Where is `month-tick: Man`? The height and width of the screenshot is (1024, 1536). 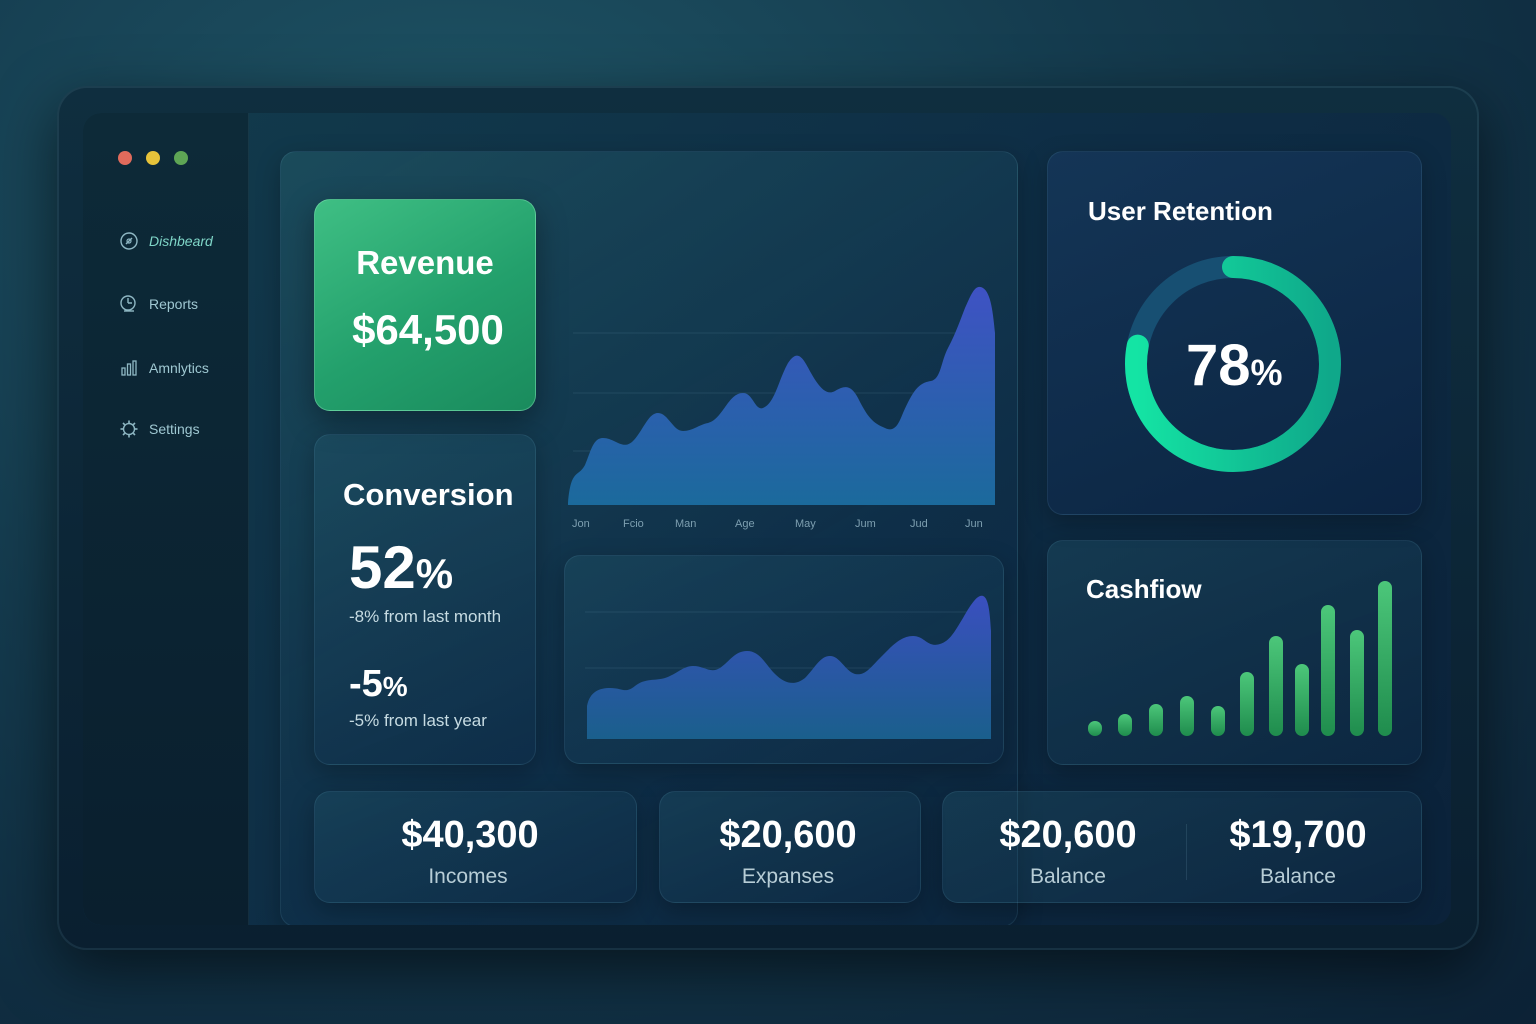
month-tick: Man is located at coordinates (686, 524).